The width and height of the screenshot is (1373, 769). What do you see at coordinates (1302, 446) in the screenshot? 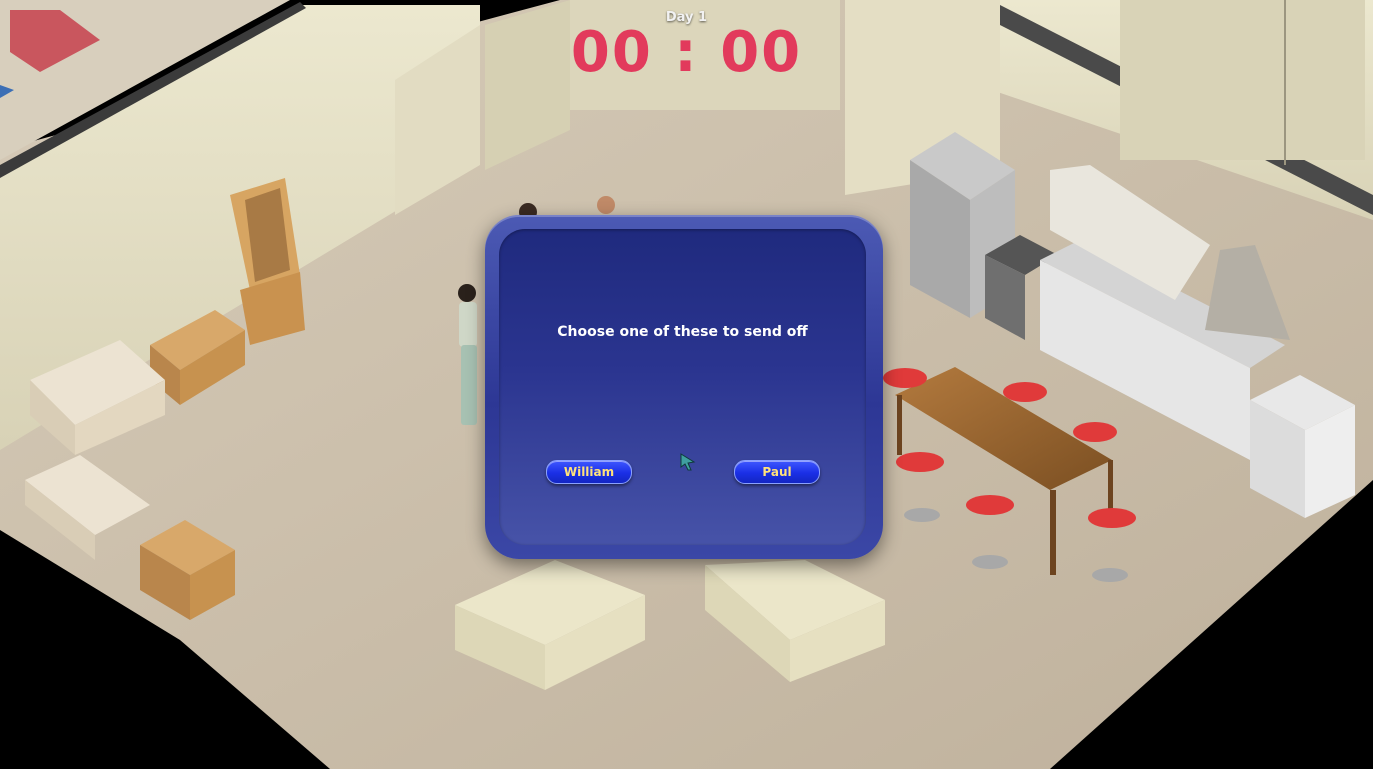
I see `dishwasher` at bounding box center [1302, 446].